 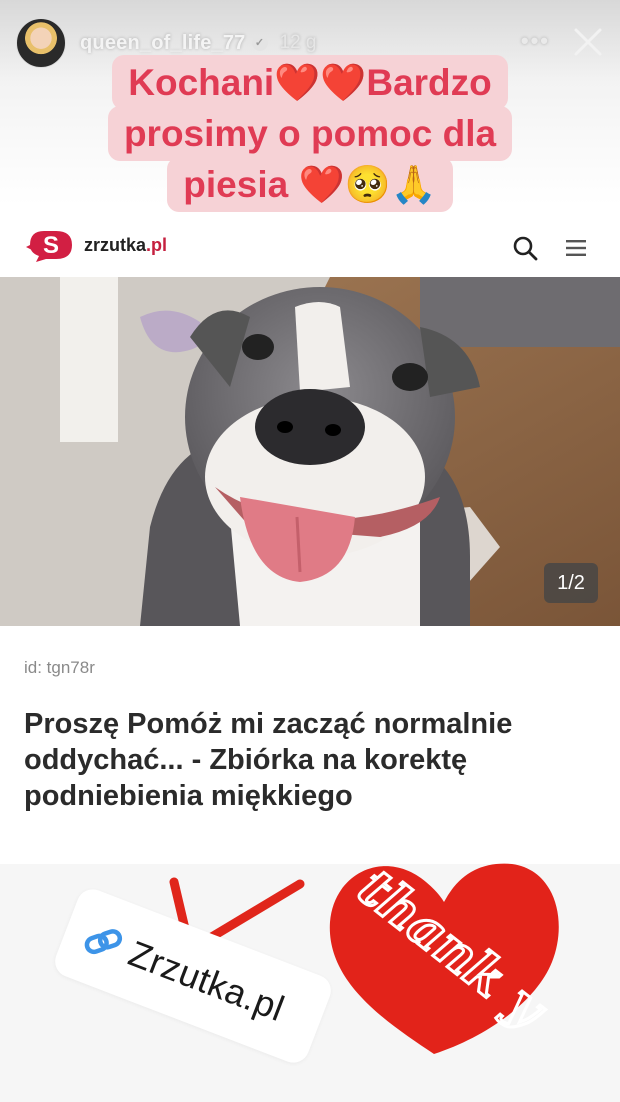 What do you see at coordinates (298, 42) in the screenshot?
I see `time-ago: 12 g` at bounding box center [298, 42].